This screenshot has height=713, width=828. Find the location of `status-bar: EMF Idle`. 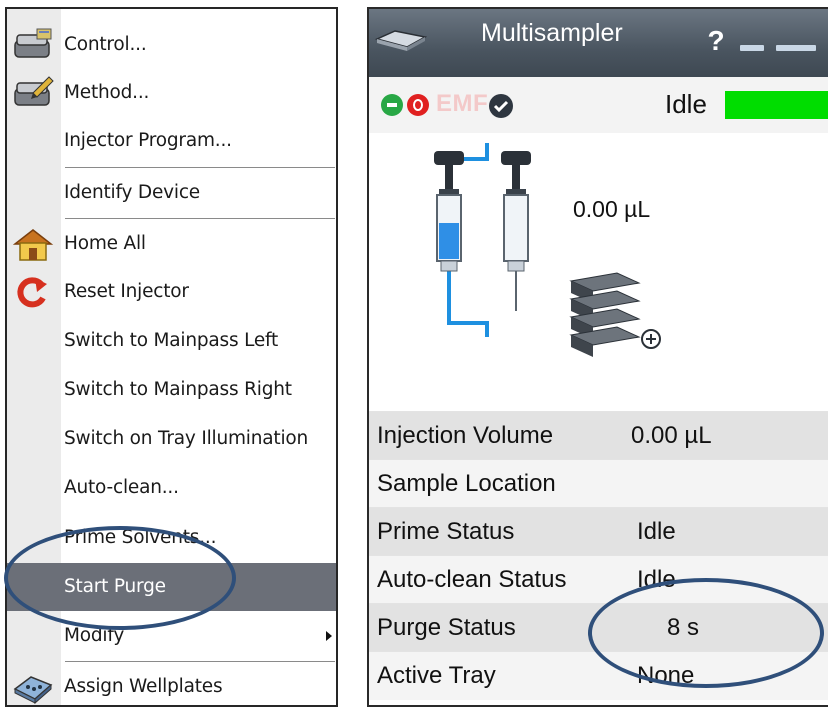

status-bar: EMF Idle is located at coordinates (598, 105).